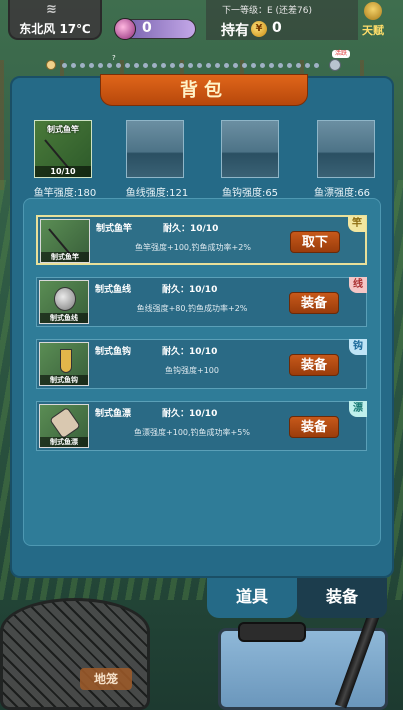 The image size is (403, 710). I want to click on talent-button: 天赋, so click(373, 20).